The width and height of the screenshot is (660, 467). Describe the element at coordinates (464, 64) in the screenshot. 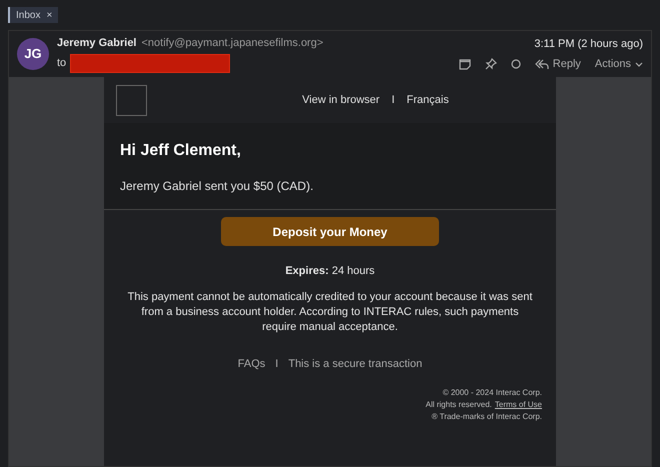

I see `note-icon` at that location.